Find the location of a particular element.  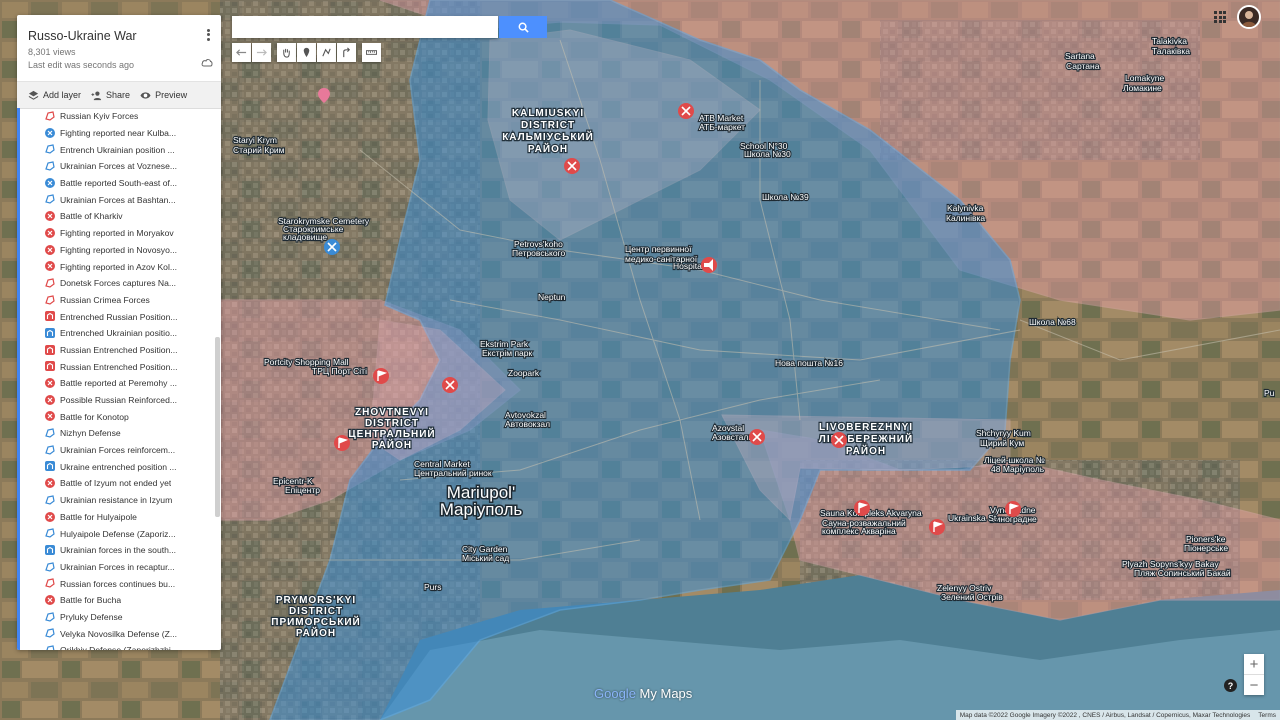

zoom-in-button: + is located at coordinates (1254, 664).